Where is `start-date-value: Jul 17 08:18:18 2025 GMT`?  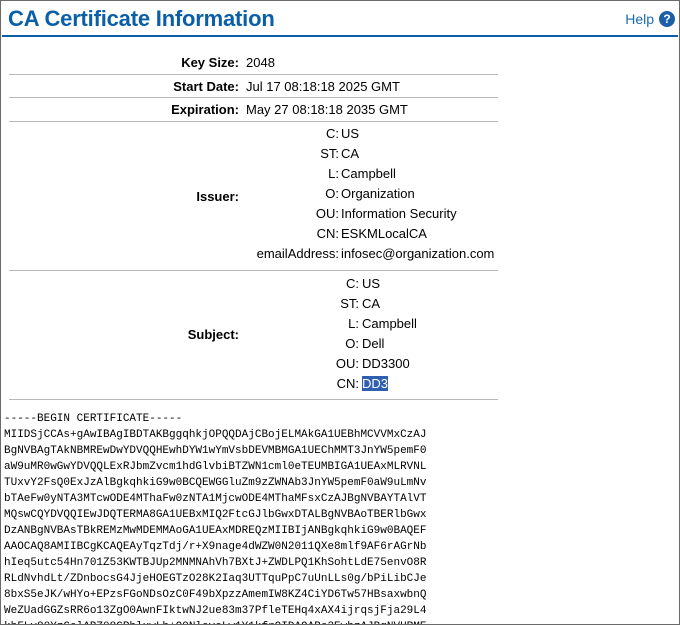
start-date-value: Jul 17 08:18:18 2025 GMT is located at coordinates (323, 86).